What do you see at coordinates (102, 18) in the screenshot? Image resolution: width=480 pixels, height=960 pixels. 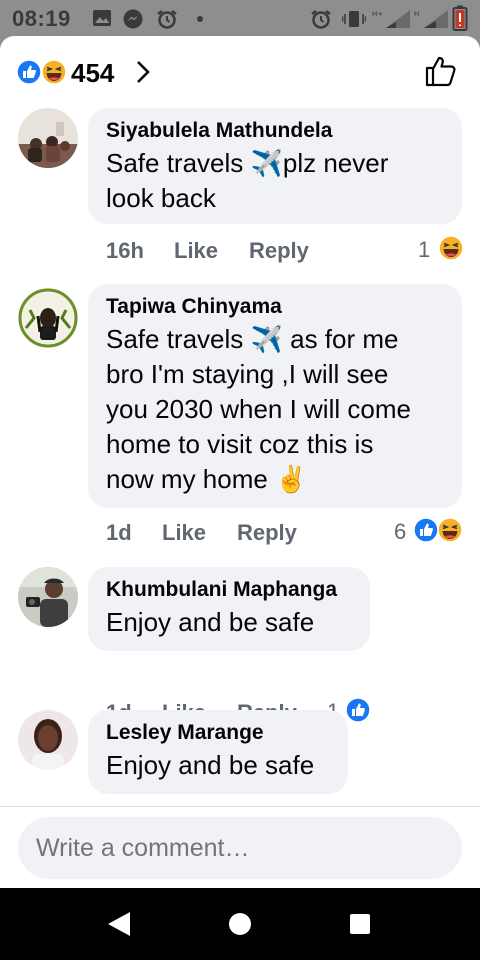 I see `gallery-icon` at bounding box center [102, 18].